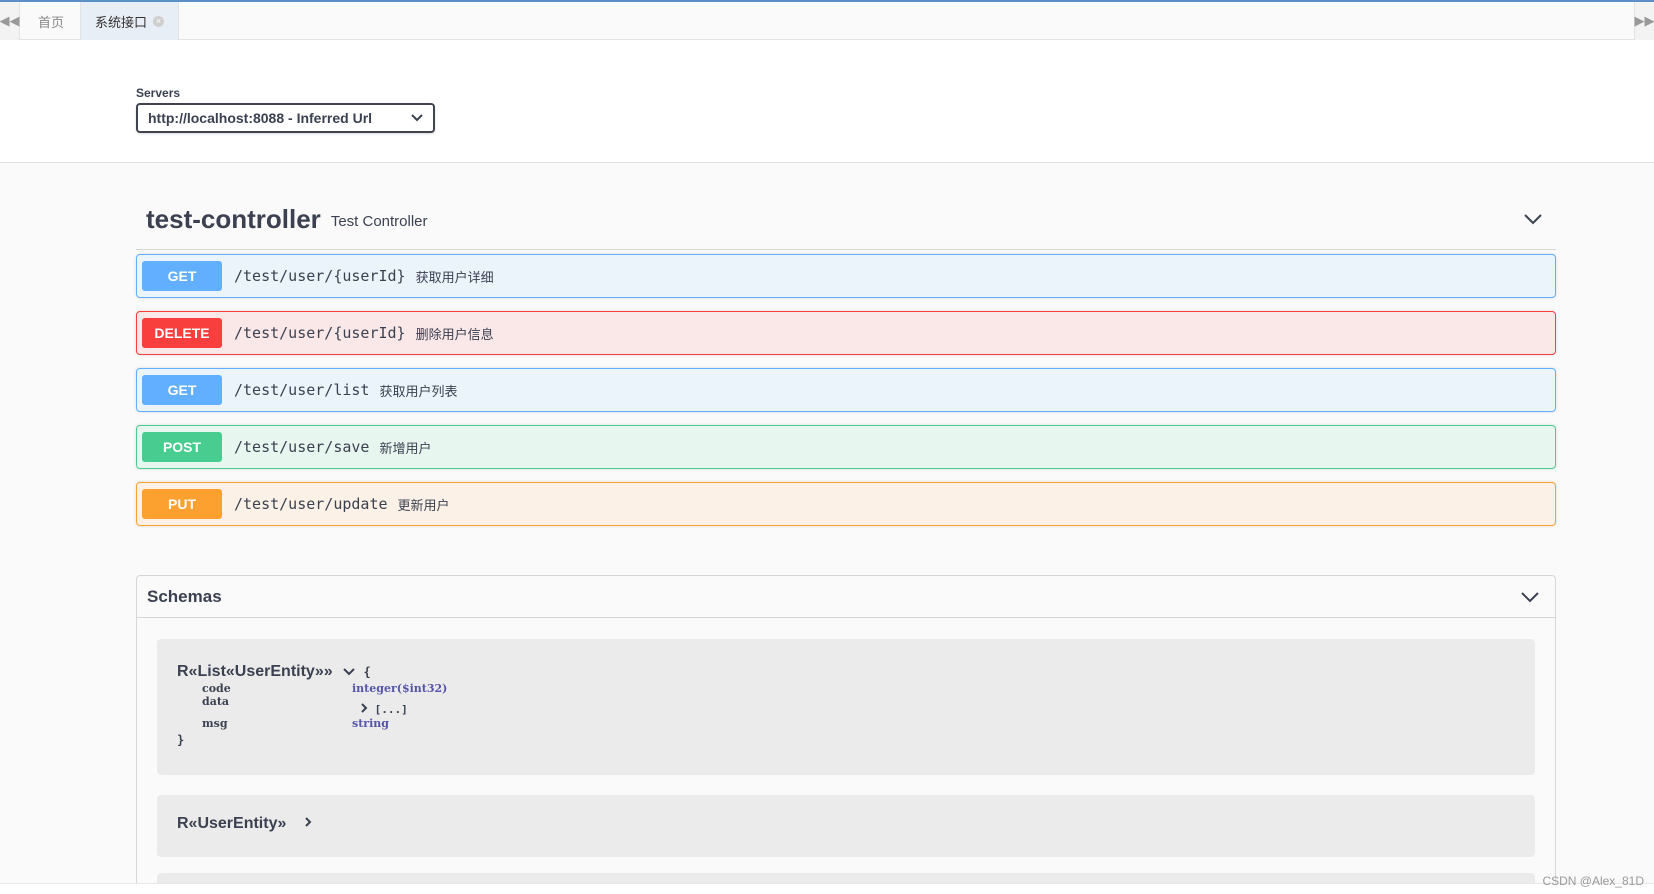 The image size is (1654, 894). I want to click on operation-summary: 获取用户详细, so click(454, 277).